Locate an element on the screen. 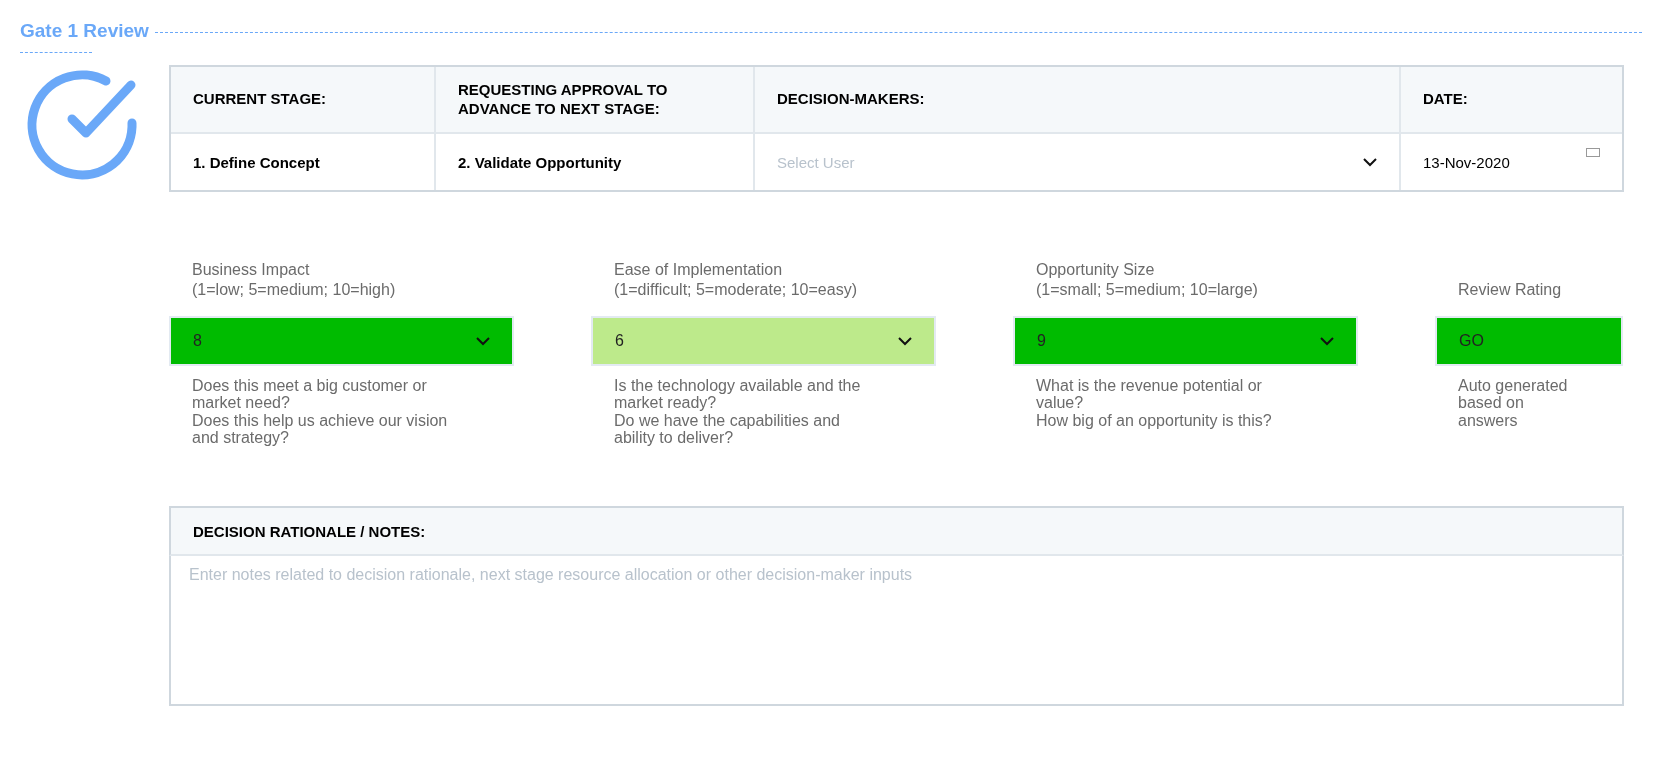 The height and width of the screenshot is (773, 1654). score-scale: (1=small; 5=medium; 10=large) is located at coordinates (1147, 290).